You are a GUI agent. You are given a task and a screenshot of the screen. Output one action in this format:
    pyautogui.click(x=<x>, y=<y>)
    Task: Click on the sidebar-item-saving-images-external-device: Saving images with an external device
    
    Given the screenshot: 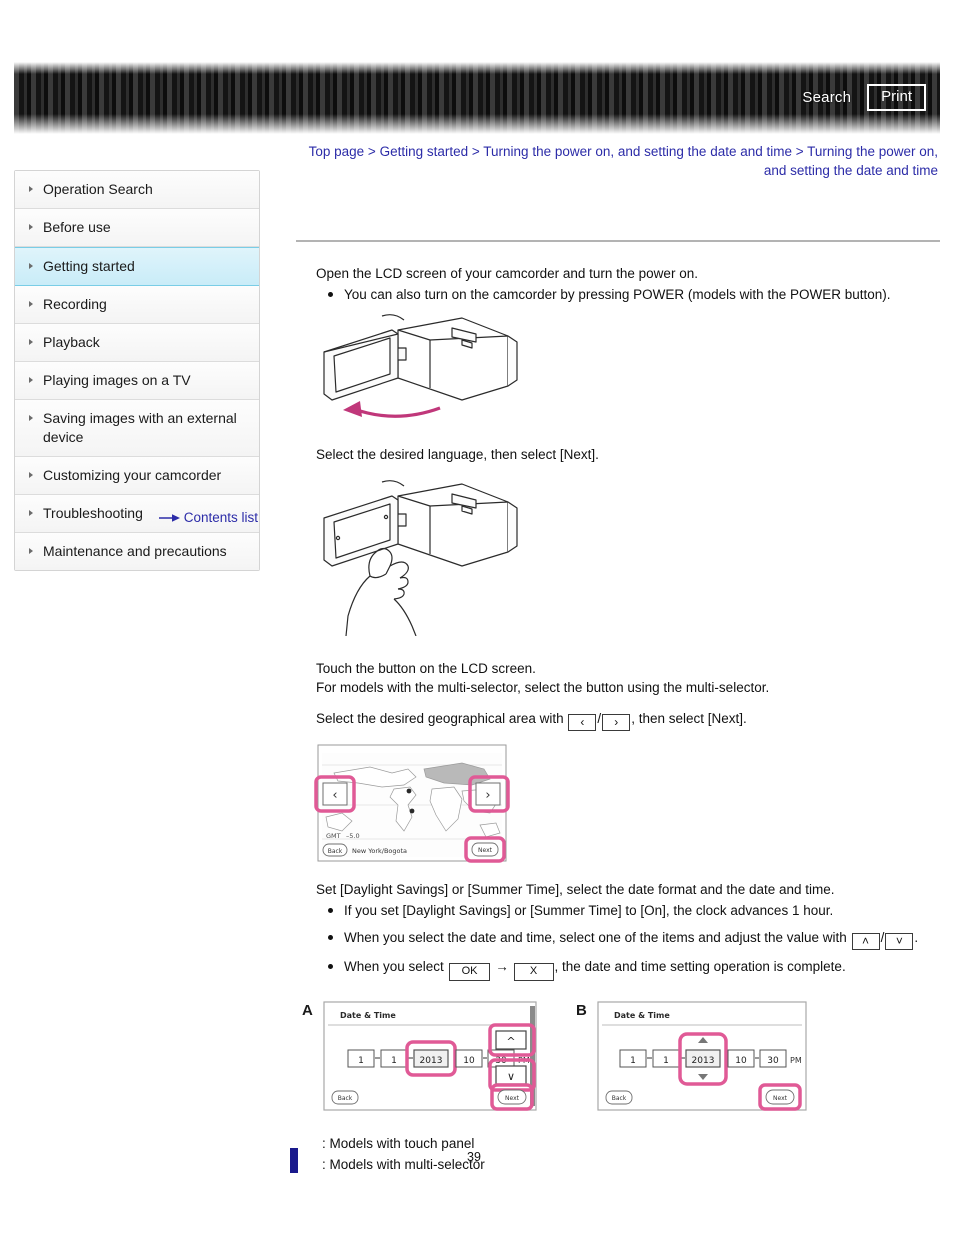 What is the action you would take?
    pyautogui.click(x=137, y=428)
    